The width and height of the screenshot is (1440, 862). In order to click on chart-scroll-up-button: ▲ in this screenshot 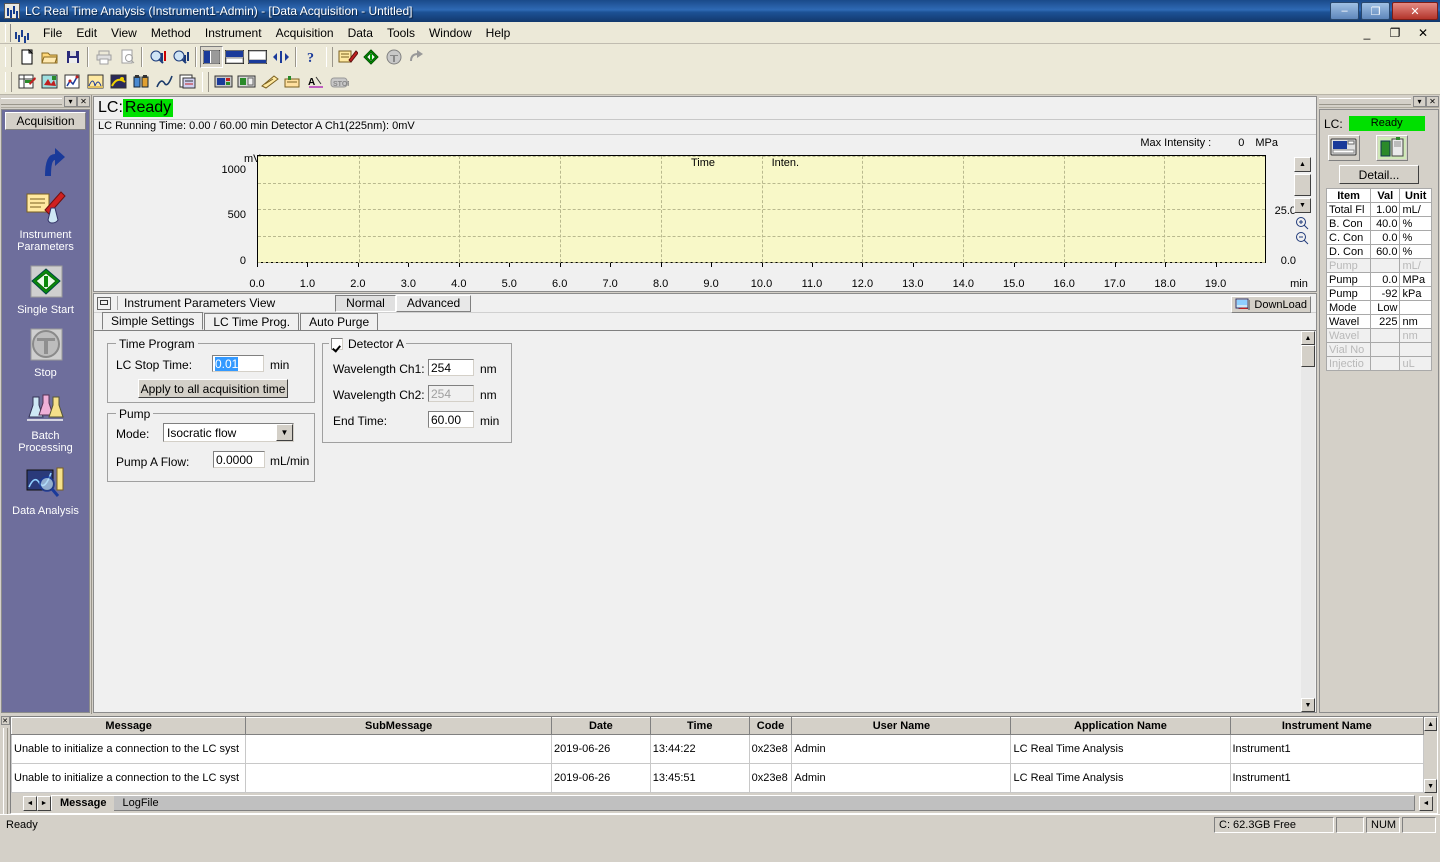, I will do `click(1302, 164)`.